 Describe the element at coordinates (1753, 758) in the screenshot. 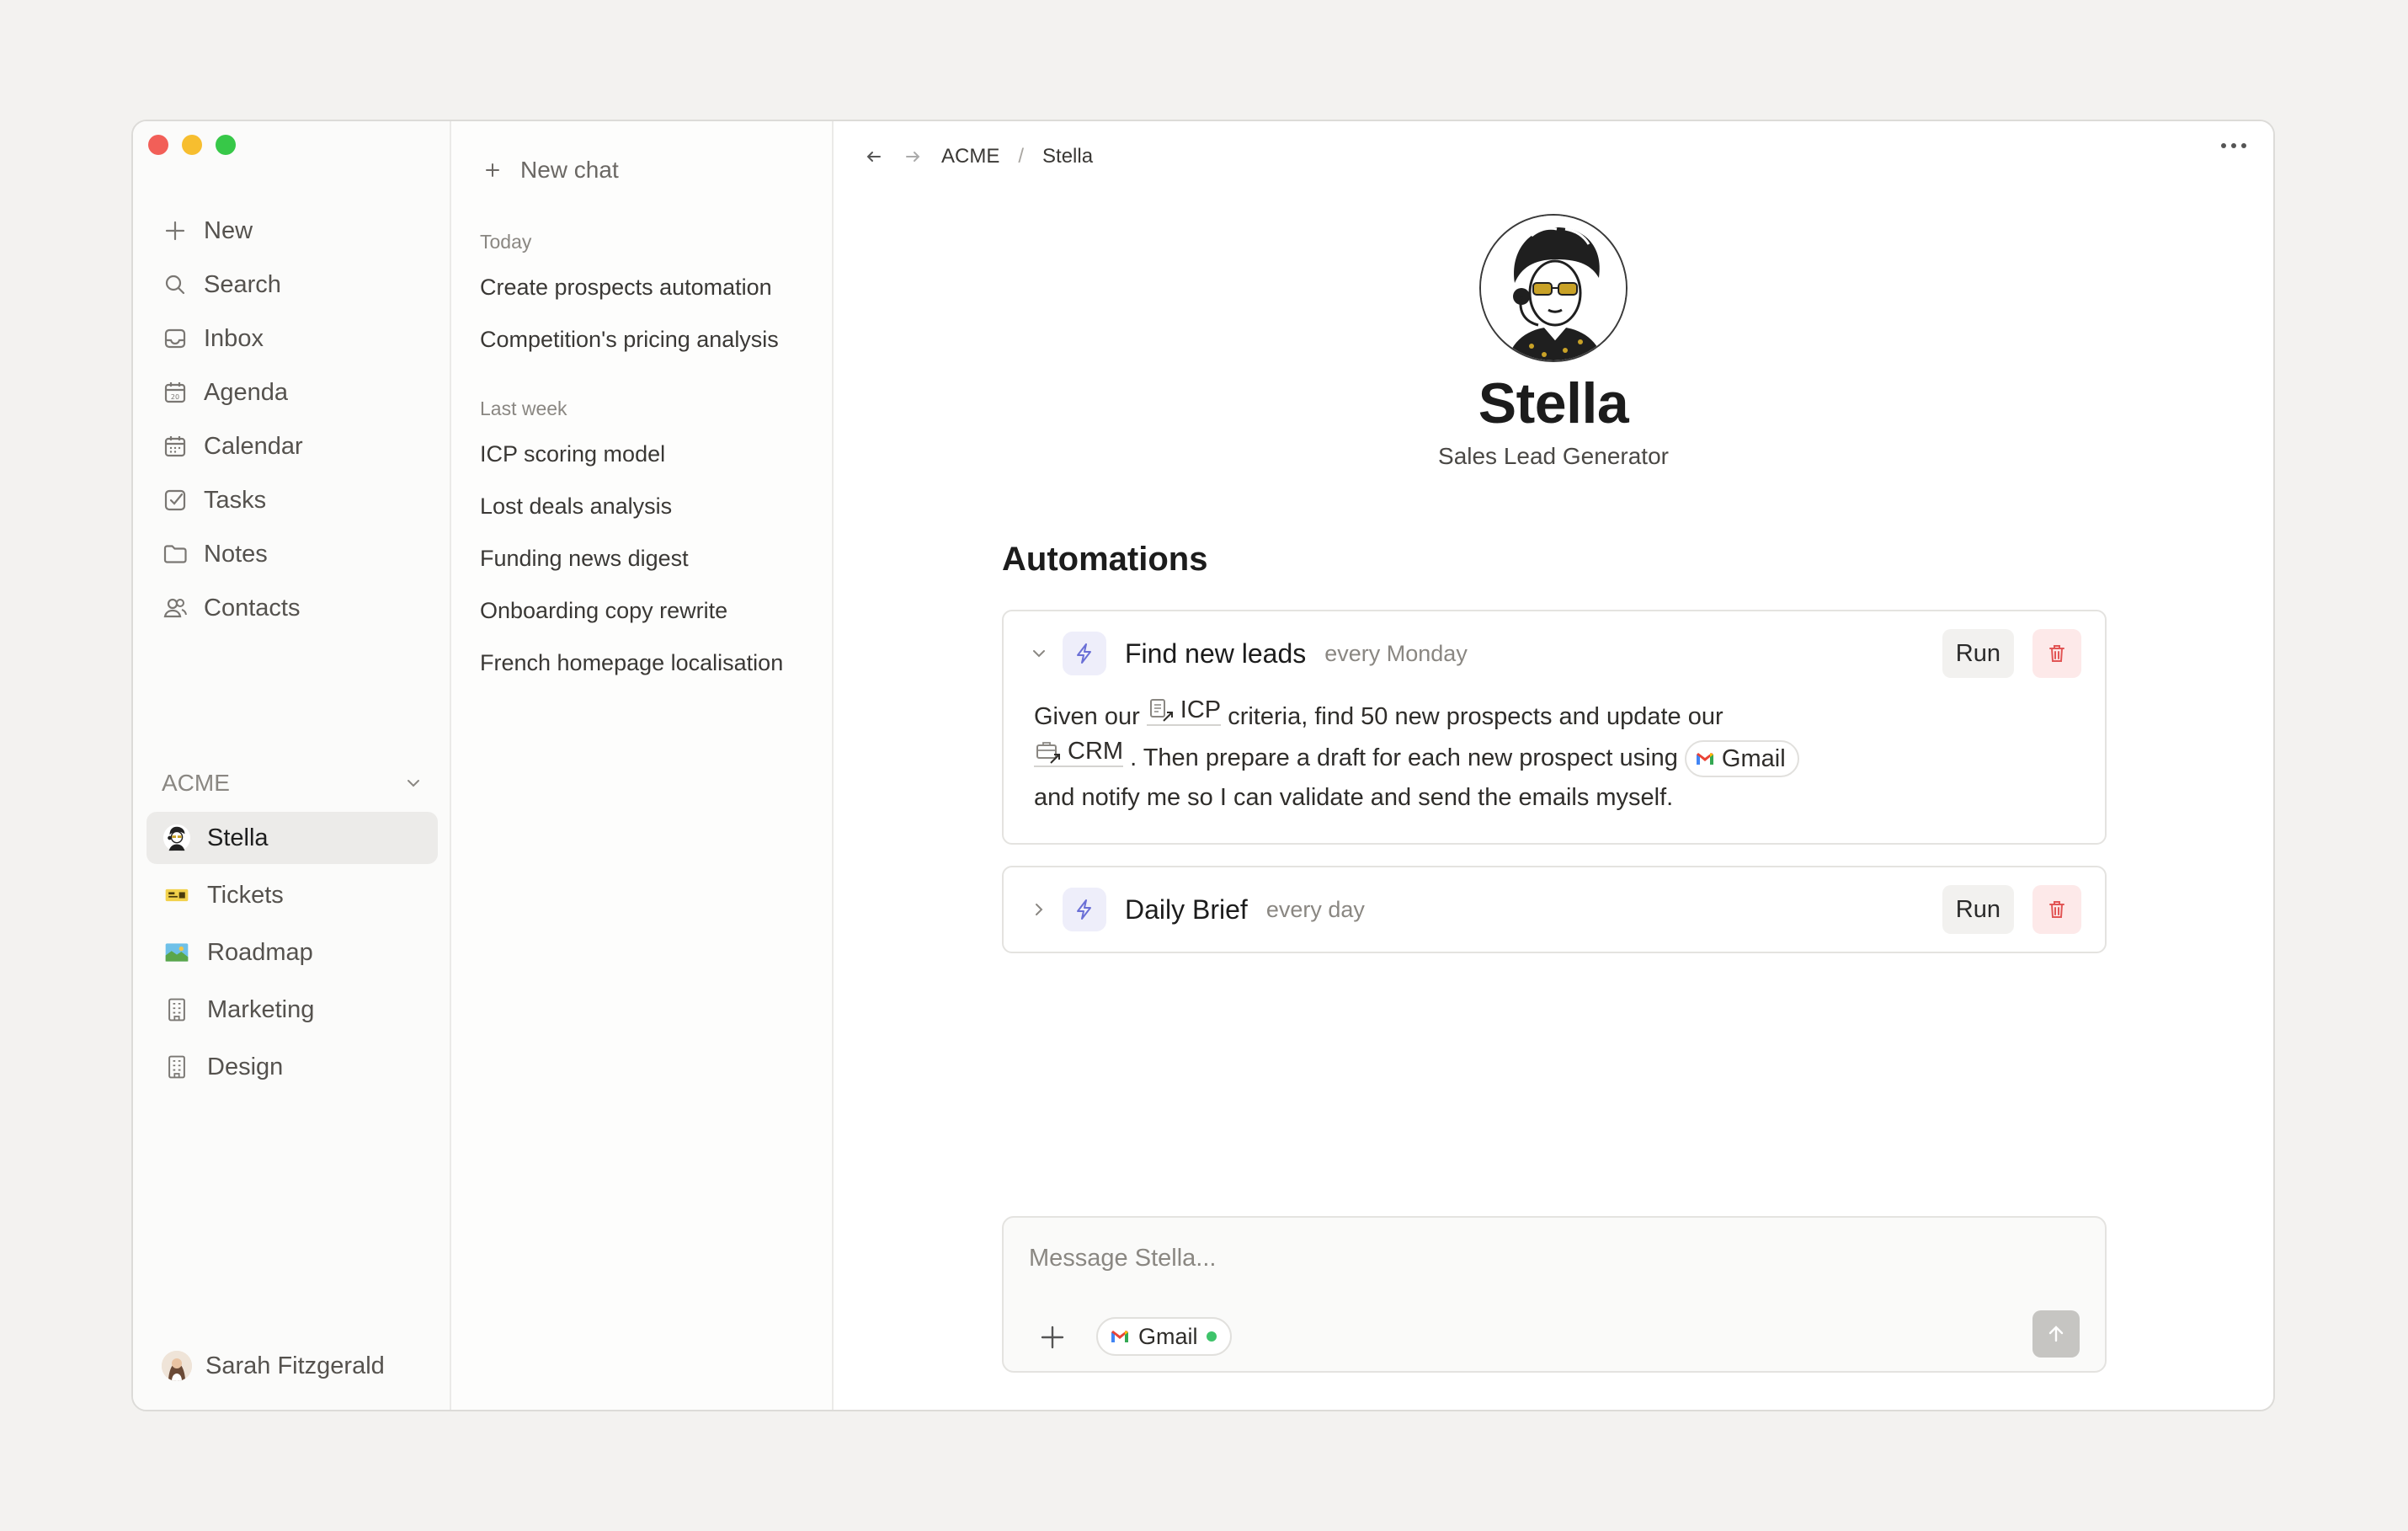

I see `chip-label: Gmail` at that location.